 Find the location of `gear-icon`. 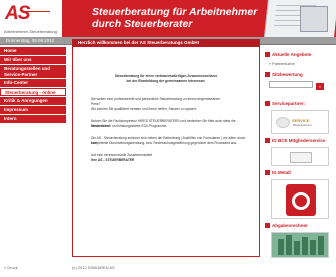

gear-icon is located at coordinates (301, 201).